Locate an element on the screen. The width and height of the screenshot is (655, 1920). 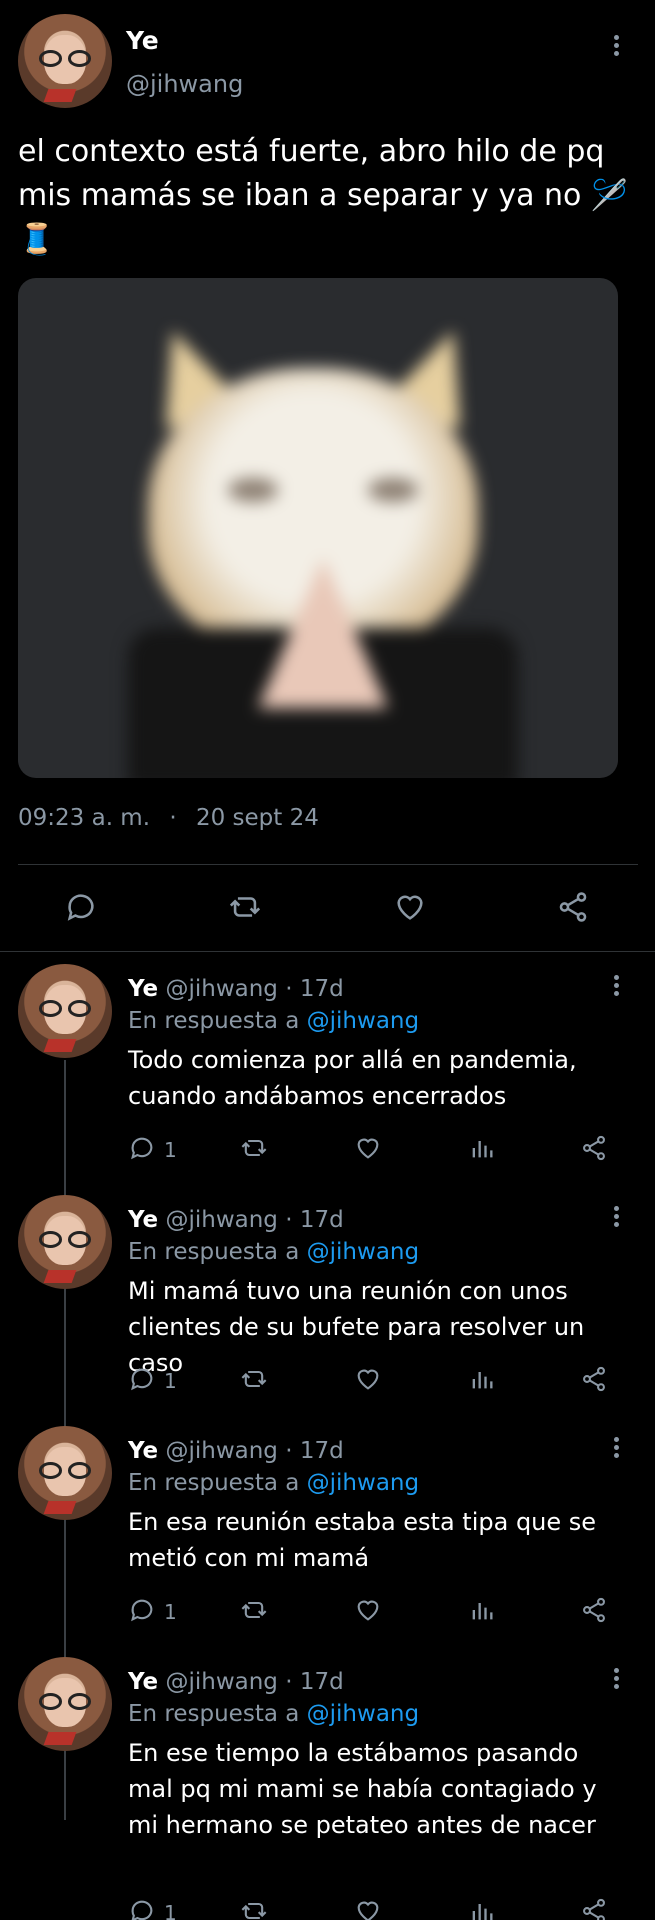
tweet-time: 09:23 a. m. is located at coordinates (84, 818).